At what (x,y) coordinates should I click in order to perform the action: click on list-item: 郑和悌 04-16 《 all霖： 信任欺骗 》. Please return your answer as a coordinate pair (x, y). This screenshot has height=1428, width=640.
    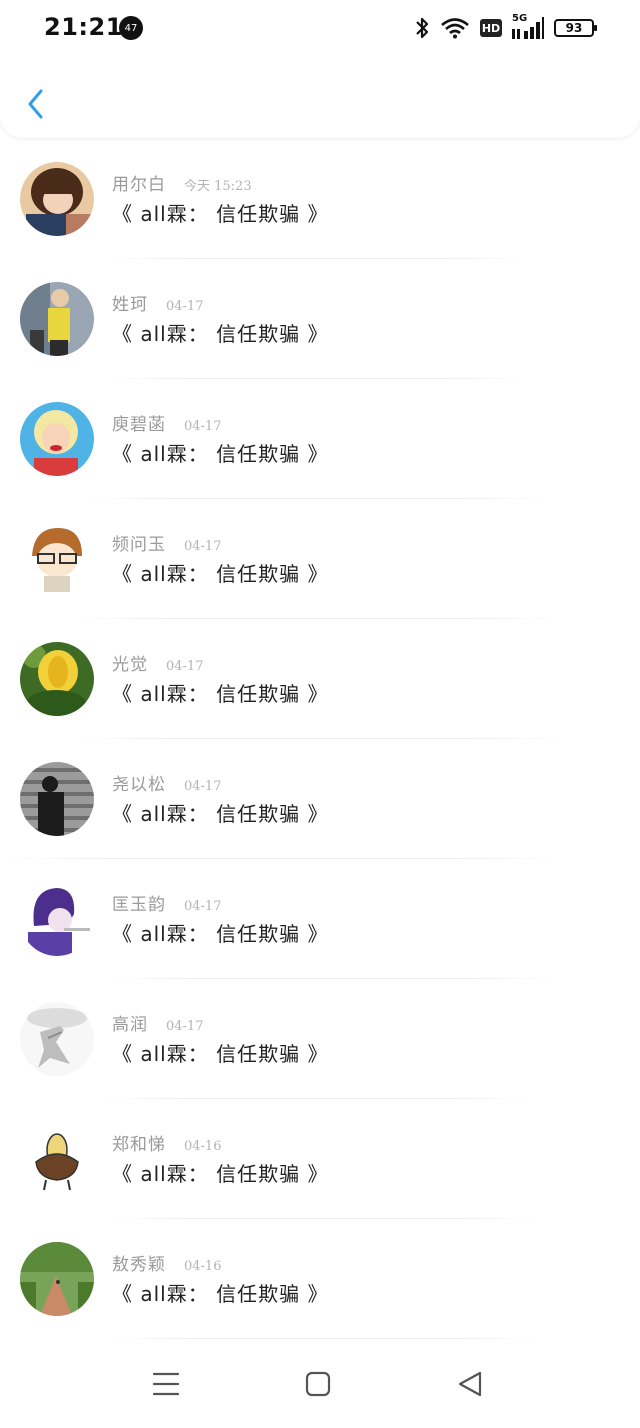
    Looking at the image, I should click on (320, 1160).